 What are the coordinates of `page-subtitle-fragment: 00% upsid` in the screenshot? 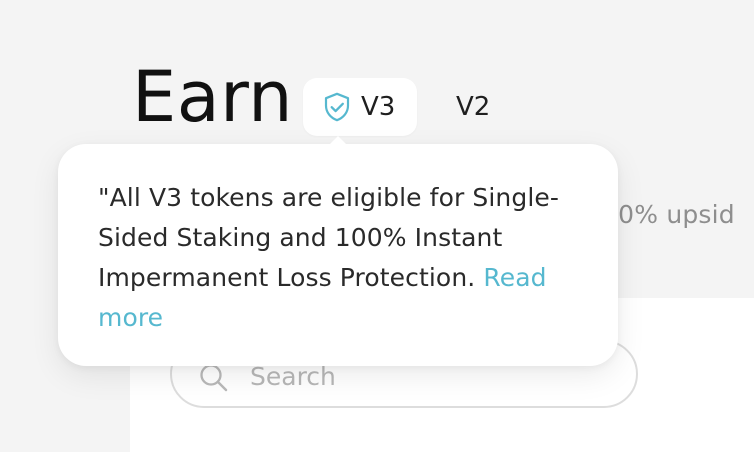 It's located at (668, 214).